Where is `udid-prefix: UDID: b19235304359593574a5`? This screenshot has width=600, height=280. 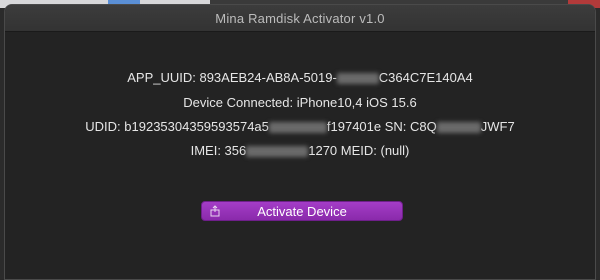 udid-prefix: UDID: b19235304359593574a5 is located at coordinates (177, 126).